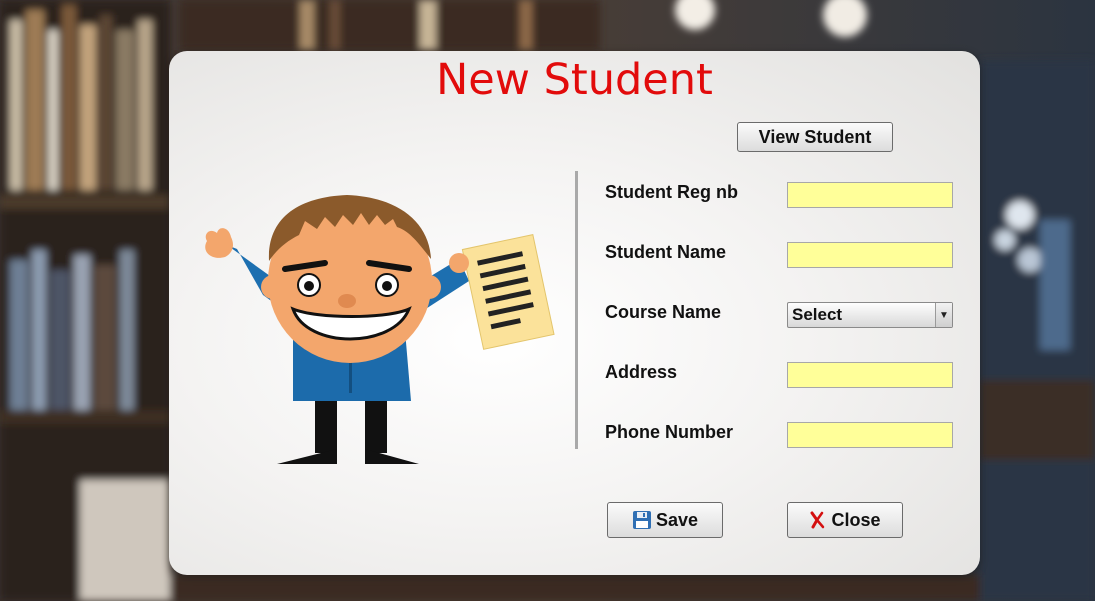 The height and width of the screenshot is (601, 1095). What do you see at coordinates (641, 520) in the screenshot?
I see `floppy-disk-icon` at bounding box center [641, 520].